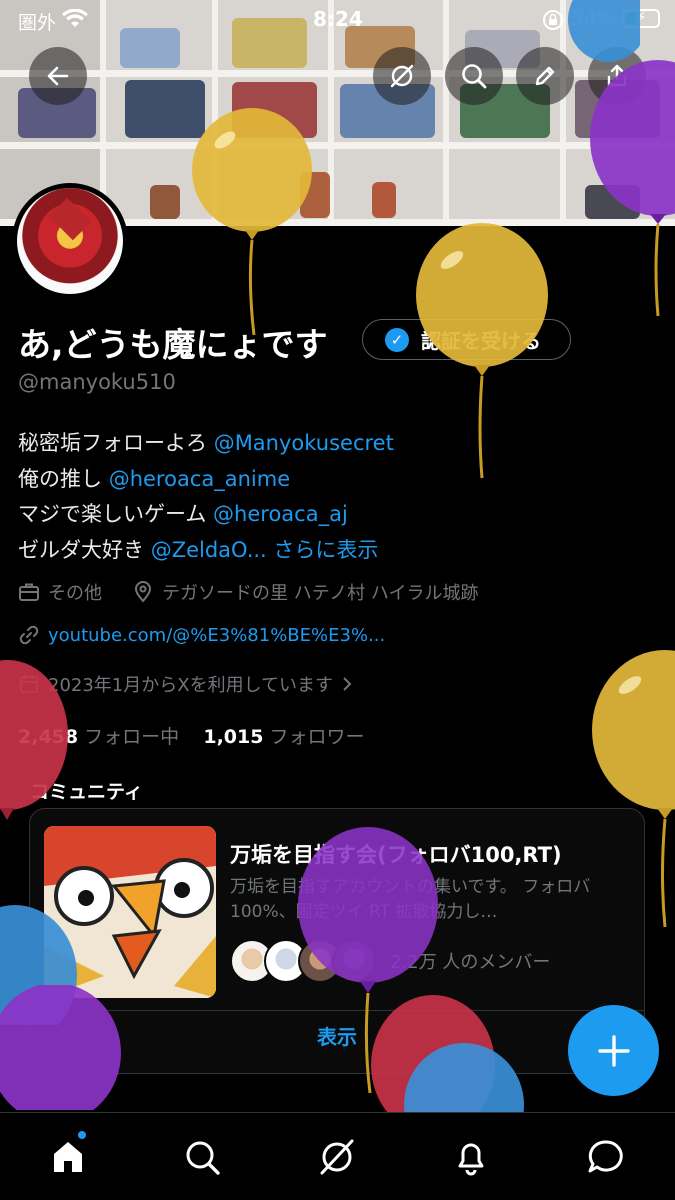 The width and height of the screenshot is (675, 1200). What do you see at coordinates (37, 23) in the screenshot?
I see `carrier-label: 圏外` at bounding box center [37, 23].